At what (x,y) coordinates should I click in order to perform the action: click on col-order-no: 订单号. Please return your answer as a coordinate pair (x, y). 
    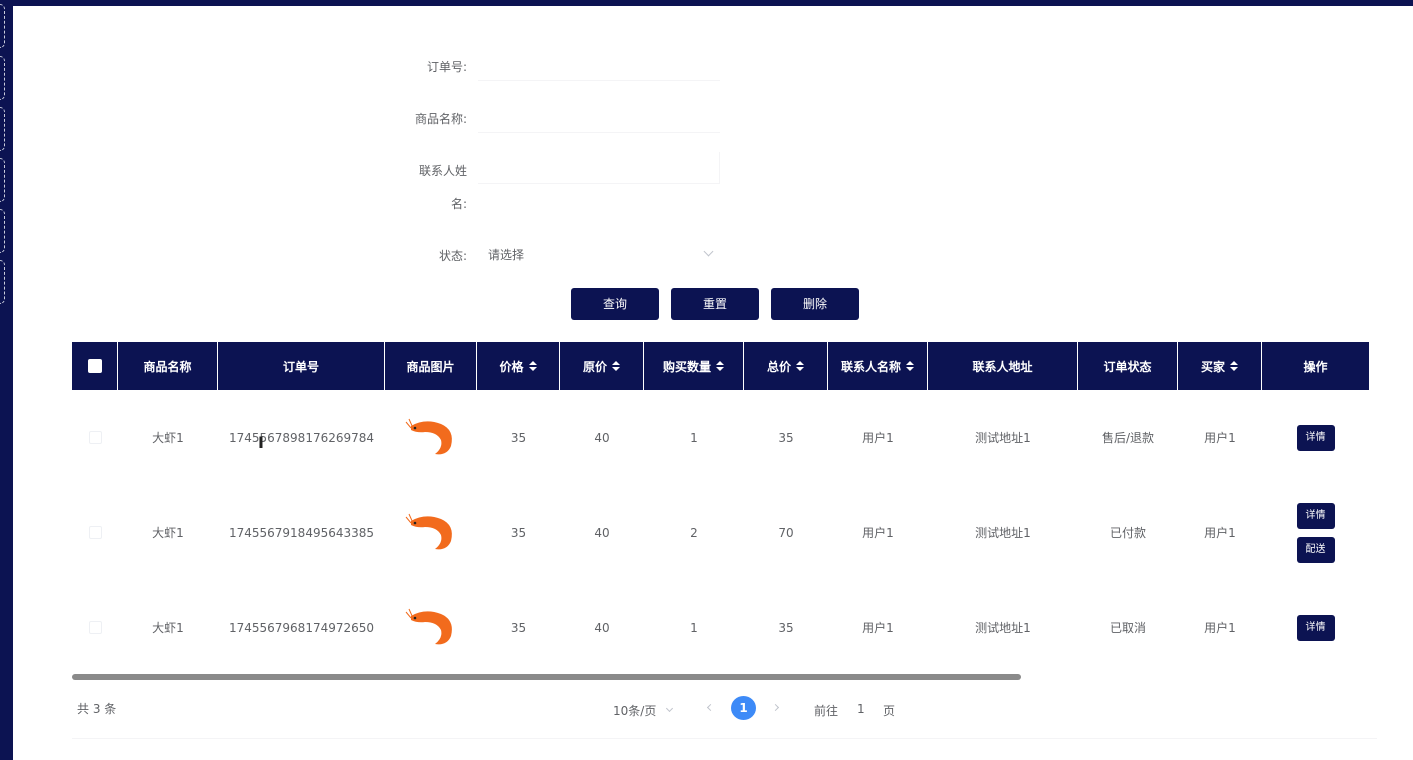
    Looking at the image, I should click on (301, 366).